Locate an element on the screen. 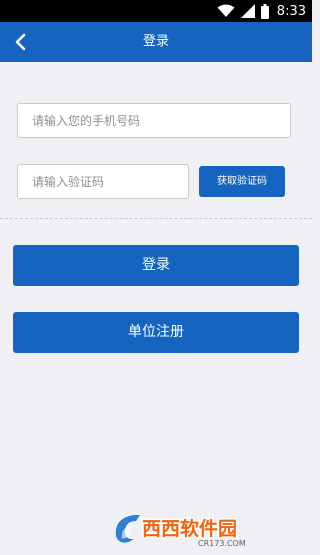 This screenshot has height=555, width=320. register-button: 单位注册 is located at coordinates (156, 332).